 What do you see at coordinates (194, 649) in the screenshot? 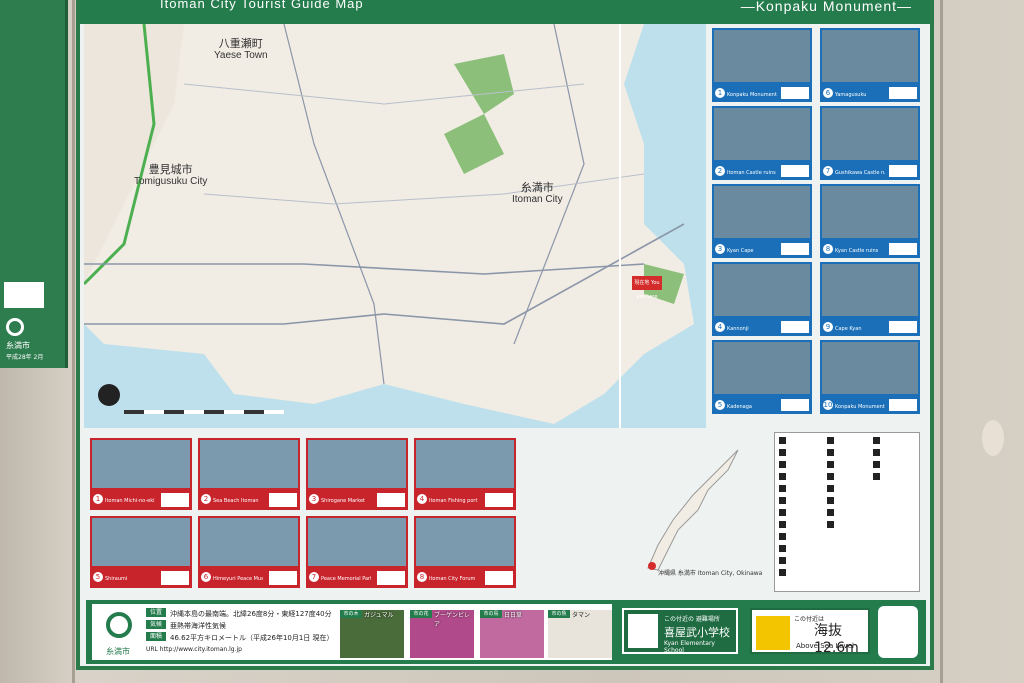
I see `info-url: URL http://www.city.itoman.lg.jp` at bounding box center [194, 649].